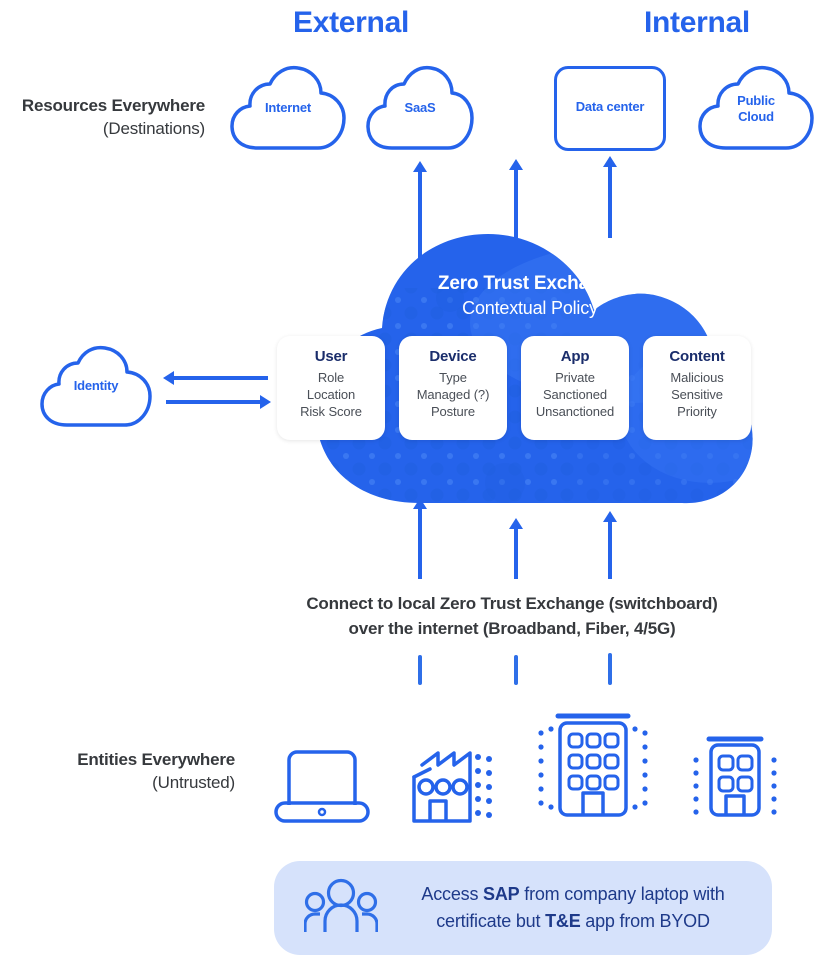  I want to click on office-building-icon, so click(593, 765).